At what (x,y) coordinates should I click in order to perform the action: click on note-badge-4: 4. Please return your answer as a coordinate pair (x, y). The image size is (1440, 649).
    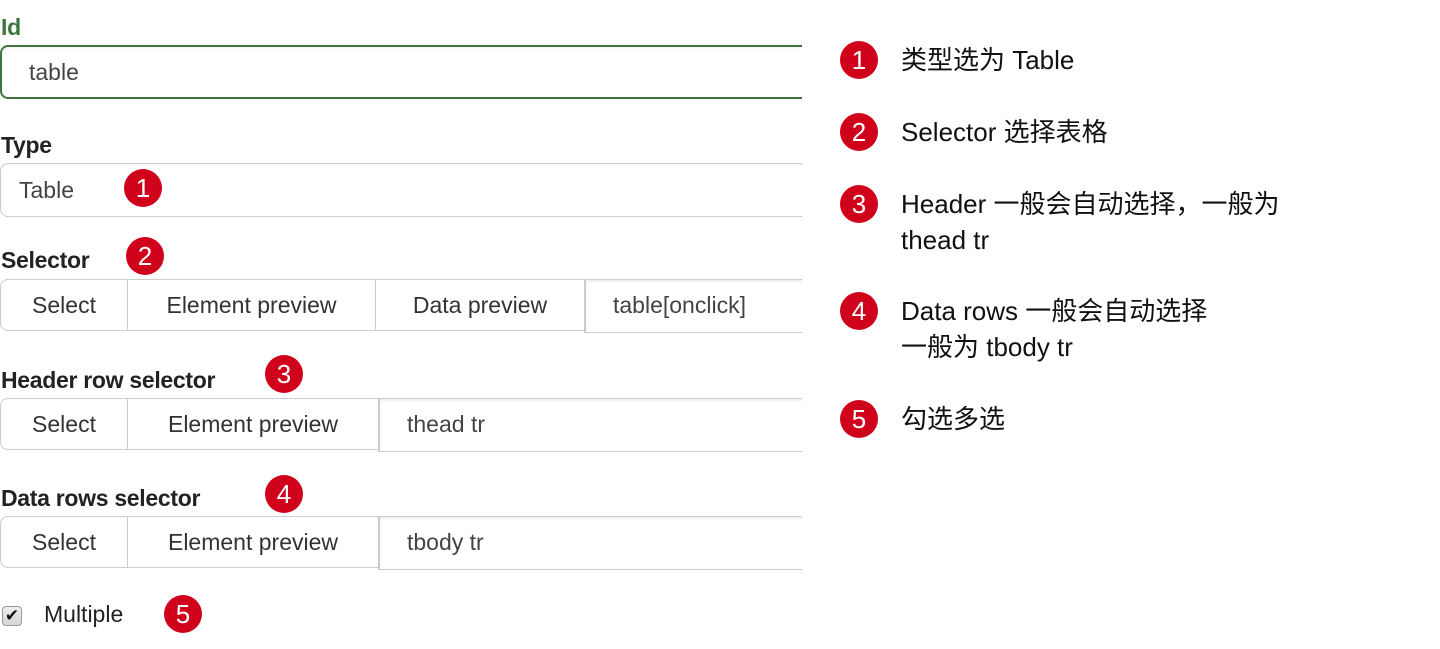
    Looking at the image, I should click on (859, 311).